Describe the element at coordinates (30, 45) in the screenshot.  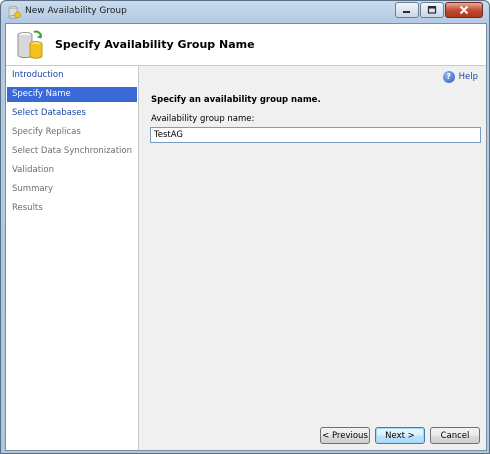
I see `database-cylinders-icon` at that location.